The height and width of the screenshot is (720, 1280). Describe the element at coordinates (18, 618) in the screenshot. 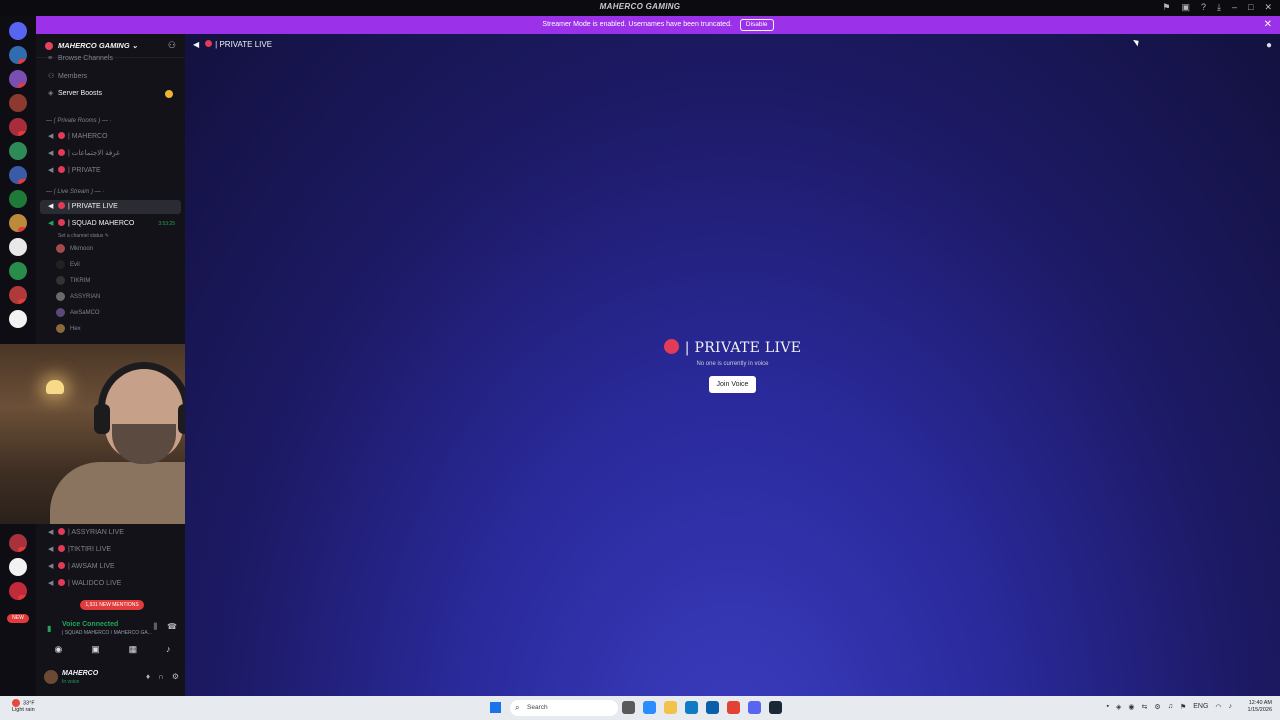

I see `new-pill: NEW` at that location.